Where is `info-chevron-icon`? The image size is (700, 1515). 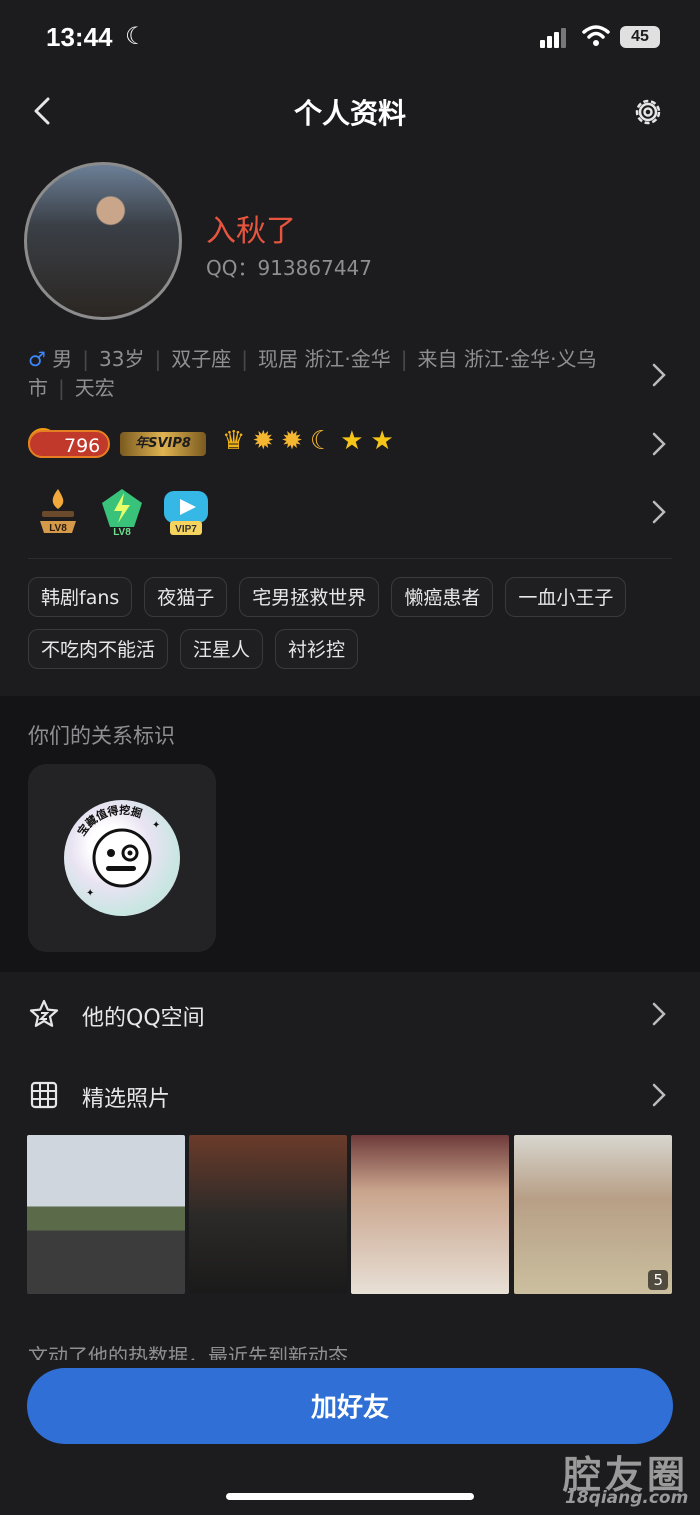 info-chevron-icon is located at coordinates (659, 375).